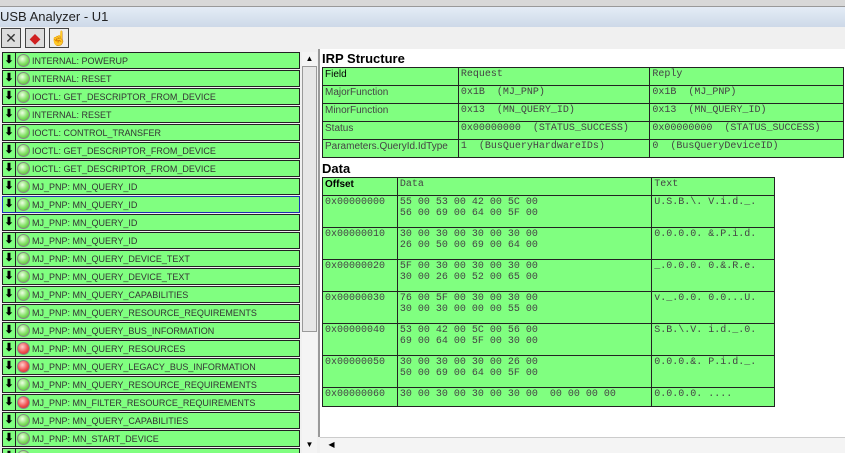 This screenshot has width=845, height=453. I want to click on table-cell: MinorFunction, so click(390, 112).